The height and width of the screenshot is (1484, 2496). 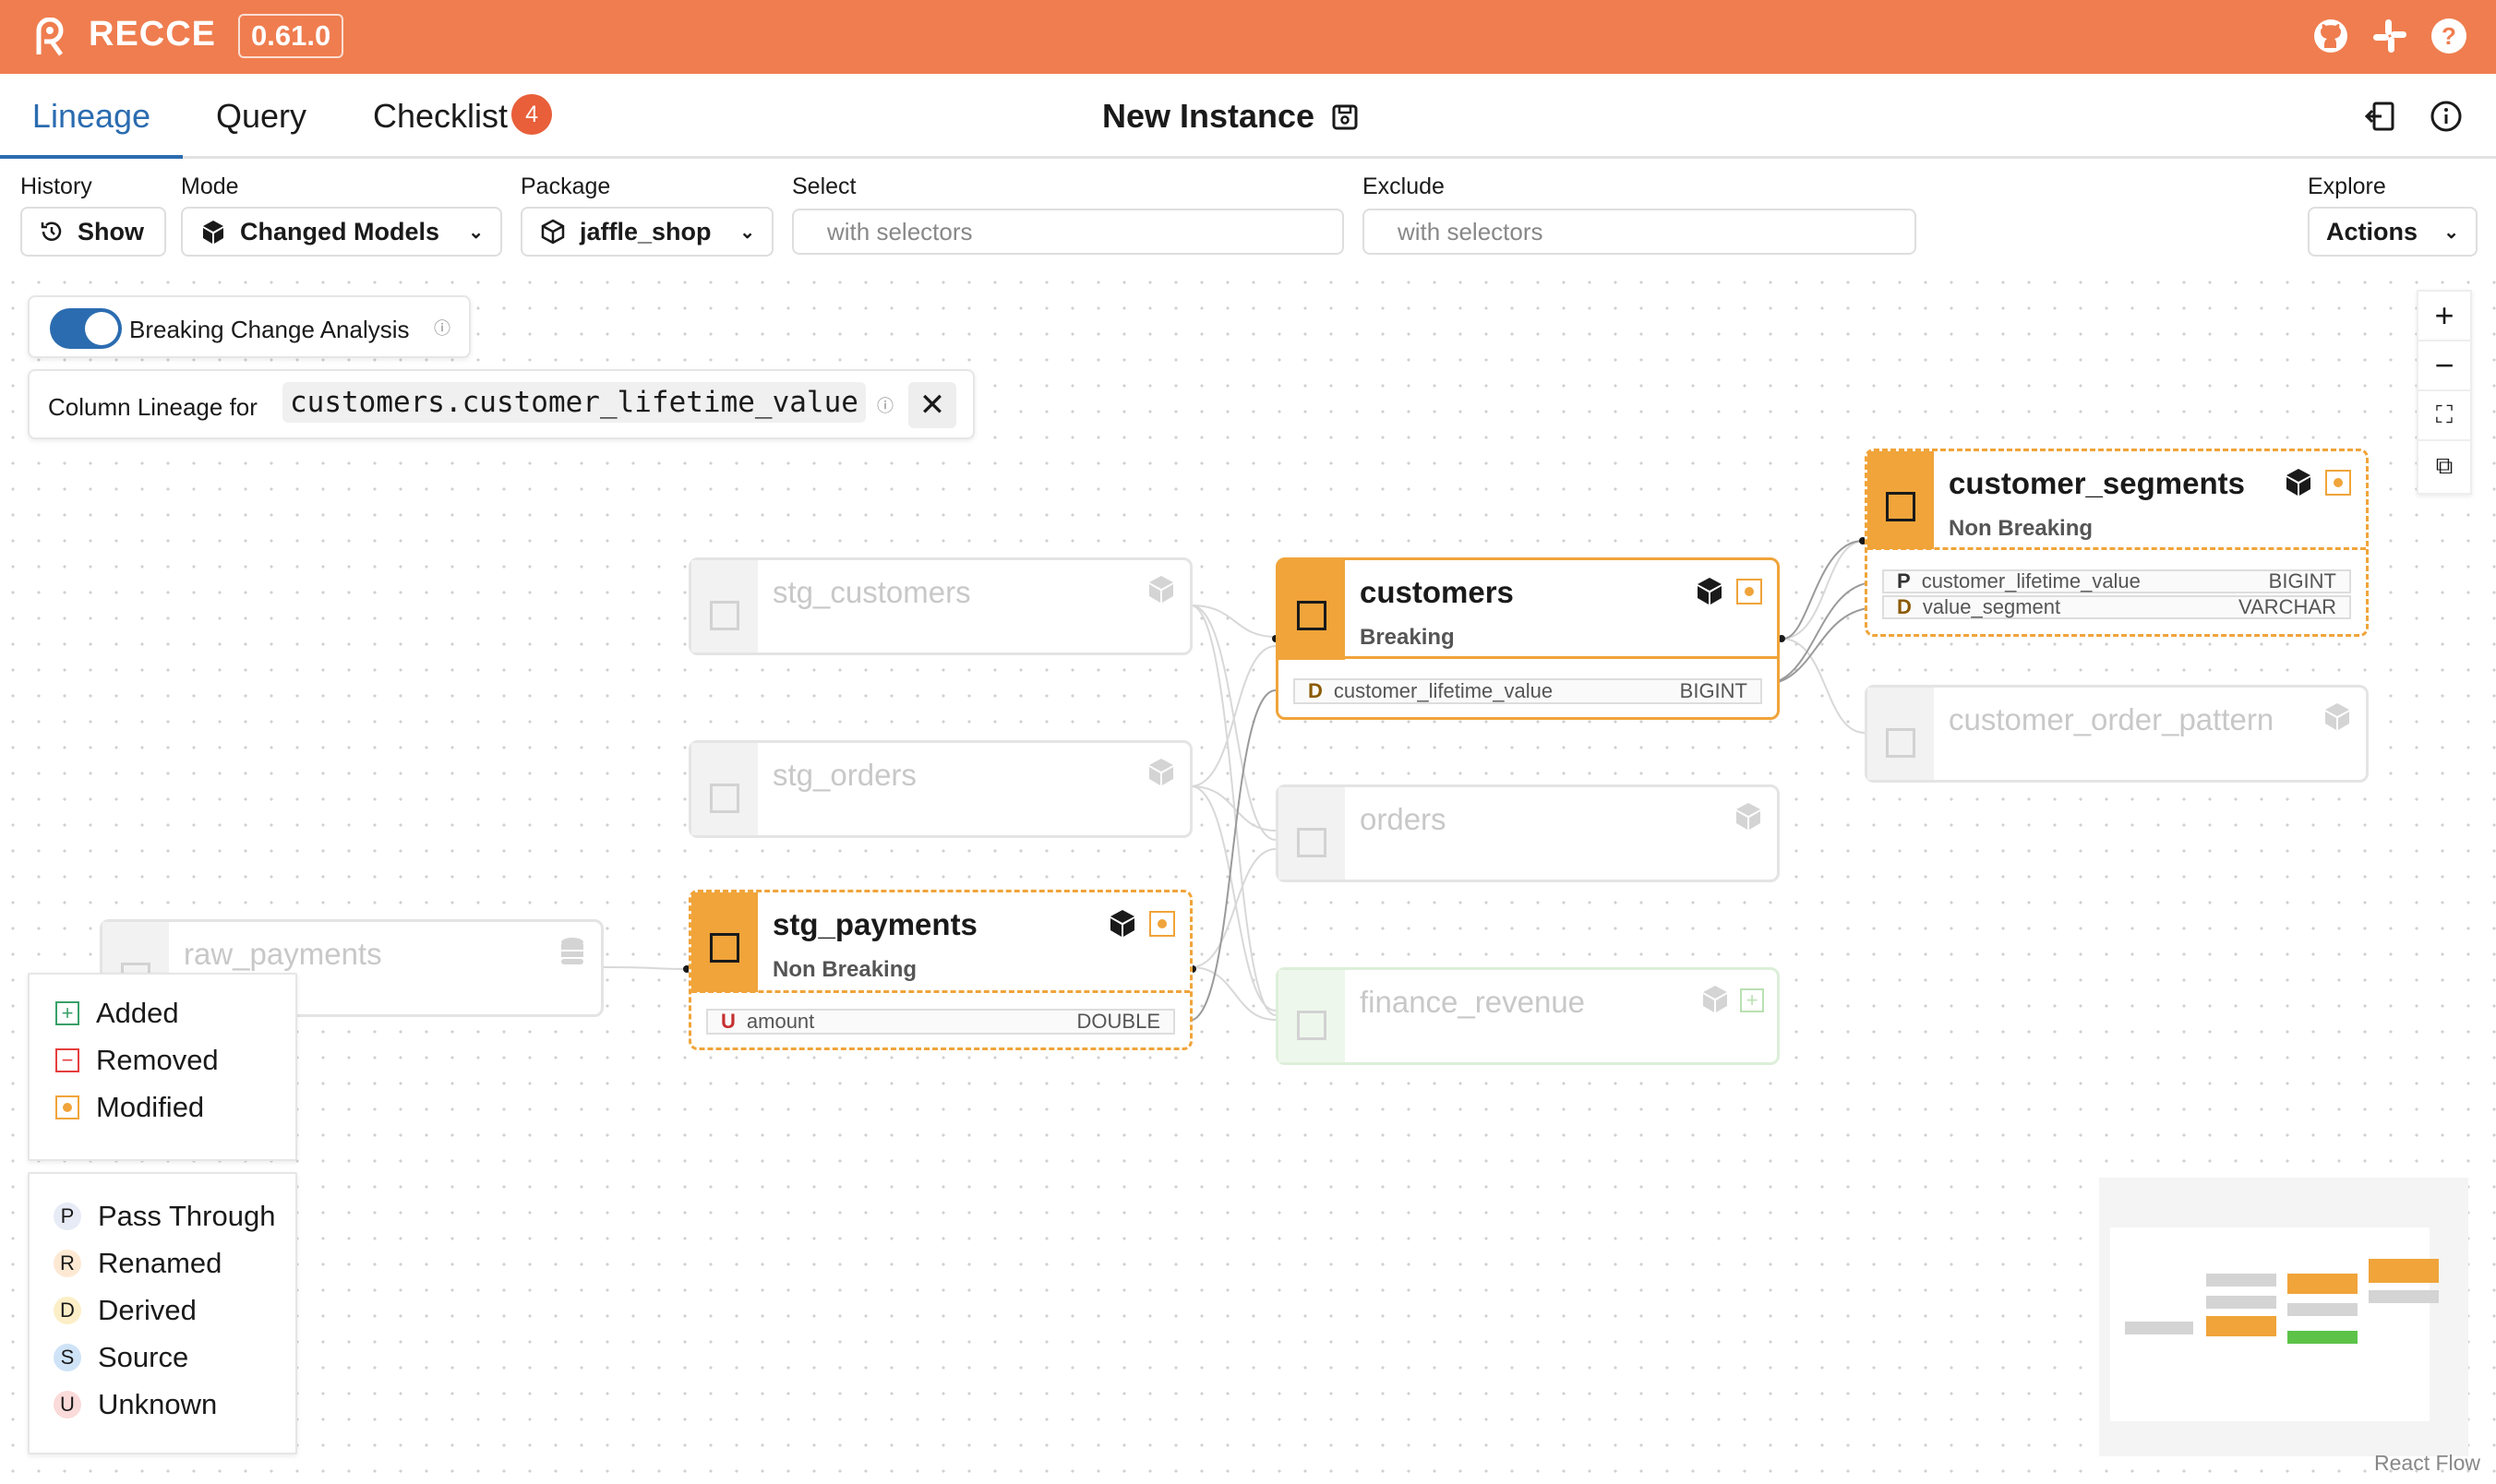 I want to click on breaking-change-label: Breaking Change Analysis, so click(x=269, y=329).